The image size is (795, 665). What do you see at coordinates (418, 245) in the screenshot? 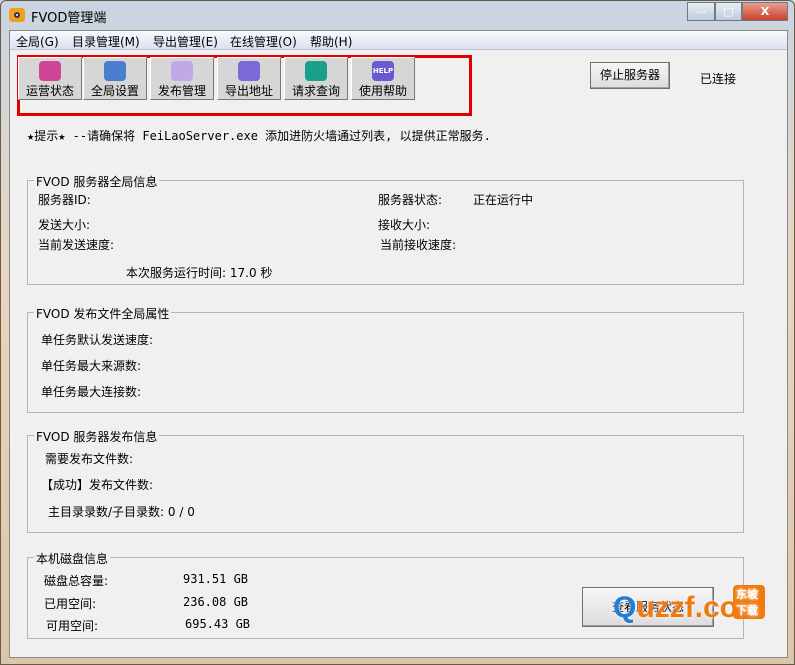
I see `recv-speed-label: 当前接收速度:` at bounding box center [418, 245].